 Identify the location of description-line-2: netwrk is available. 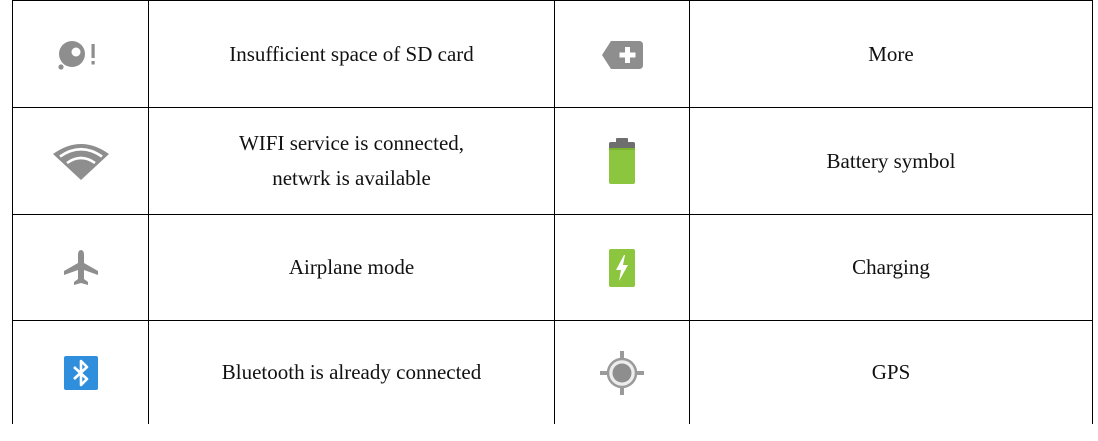
(351, 178).